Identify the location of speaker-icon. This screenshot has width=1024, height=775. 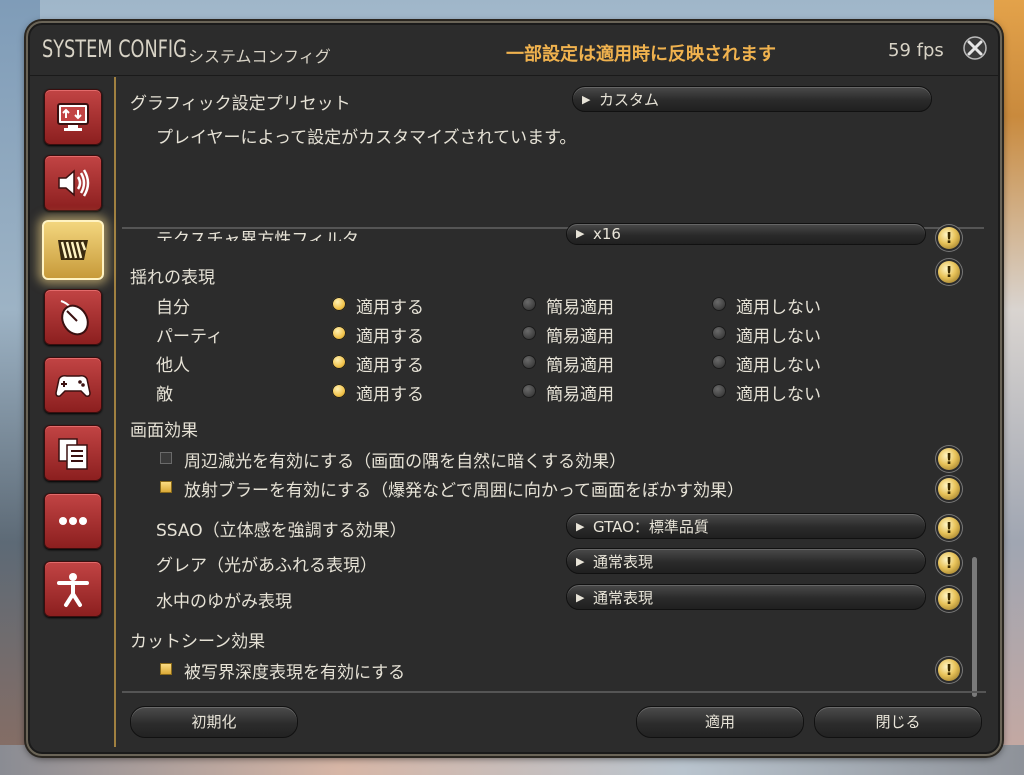
(74, 183).